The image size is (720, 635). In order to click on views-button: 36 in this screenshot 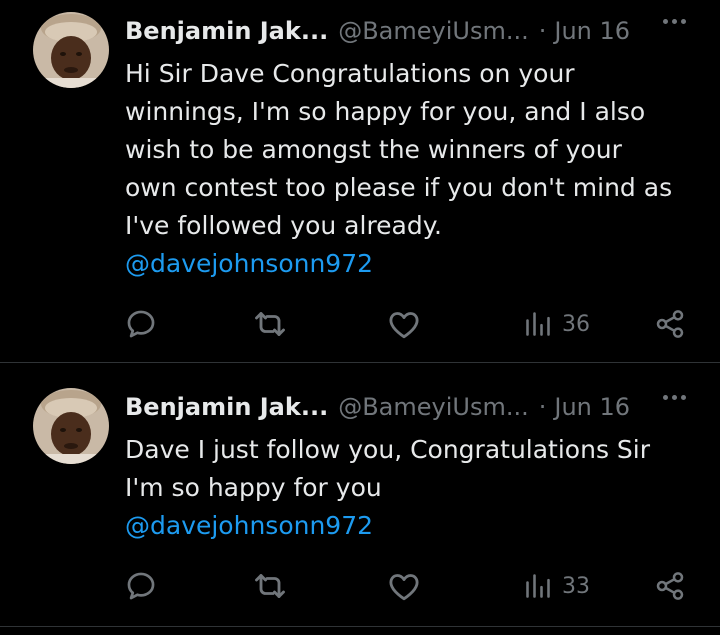, I will do `click(557, 324)`.